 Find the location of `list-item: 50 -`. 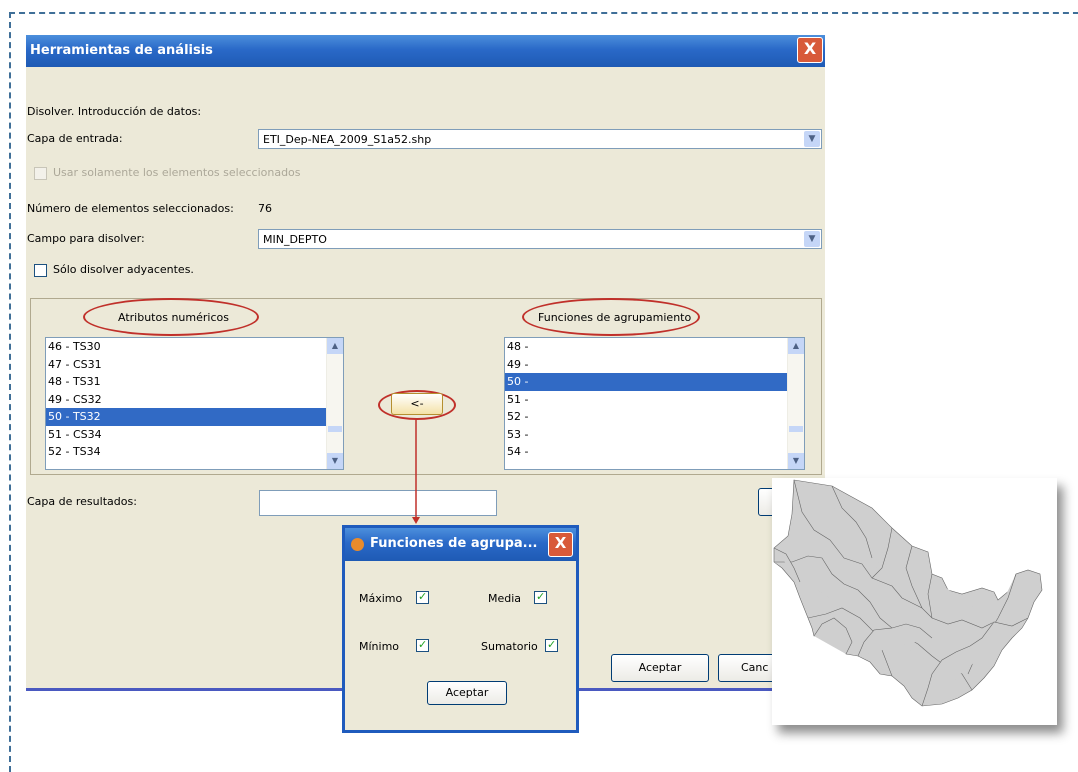

list-item: 50 - is located at coordinates (654, 382).